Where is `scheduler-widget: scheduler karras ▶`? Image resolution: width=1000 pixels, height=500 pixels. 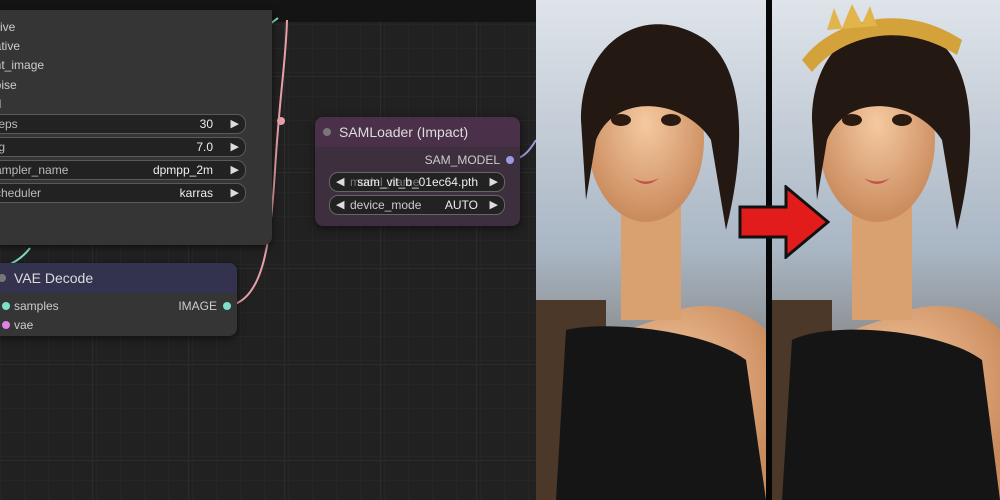 scheduler-widget: scheduler karras ▶ is located at coordinates (123, 193).